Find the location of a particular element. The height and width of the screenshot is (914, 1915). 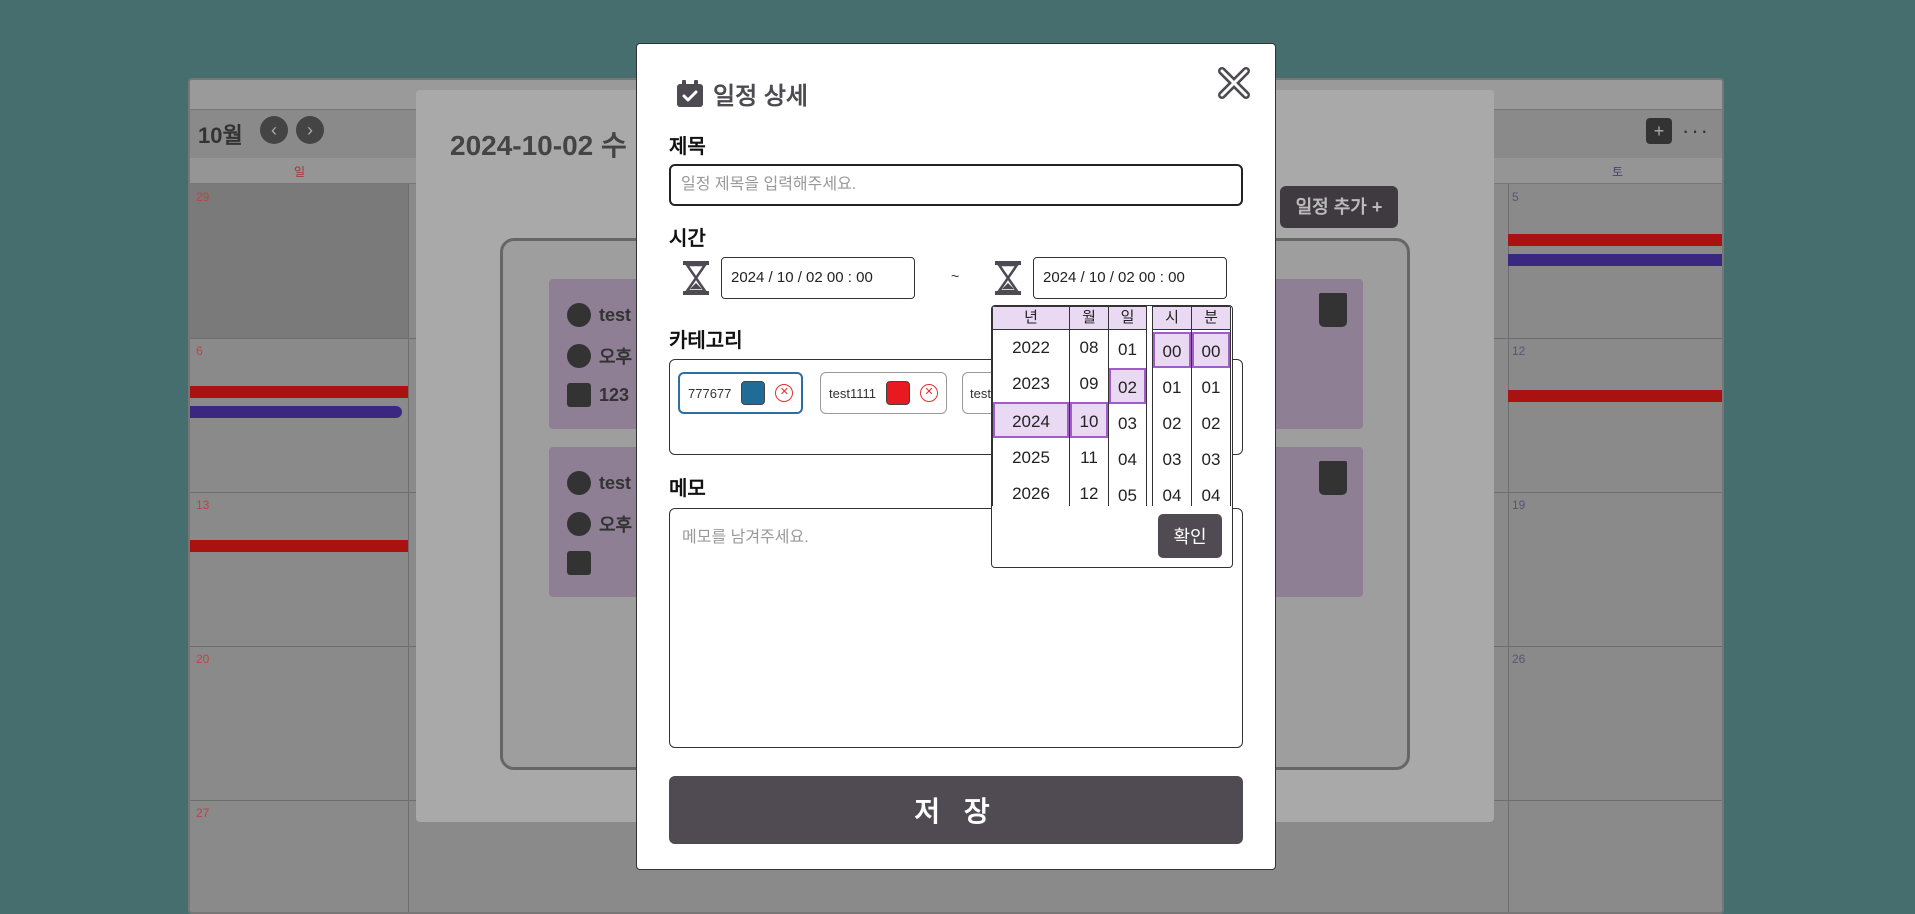

day-header: 일 is located at coordinates (1127, 318).